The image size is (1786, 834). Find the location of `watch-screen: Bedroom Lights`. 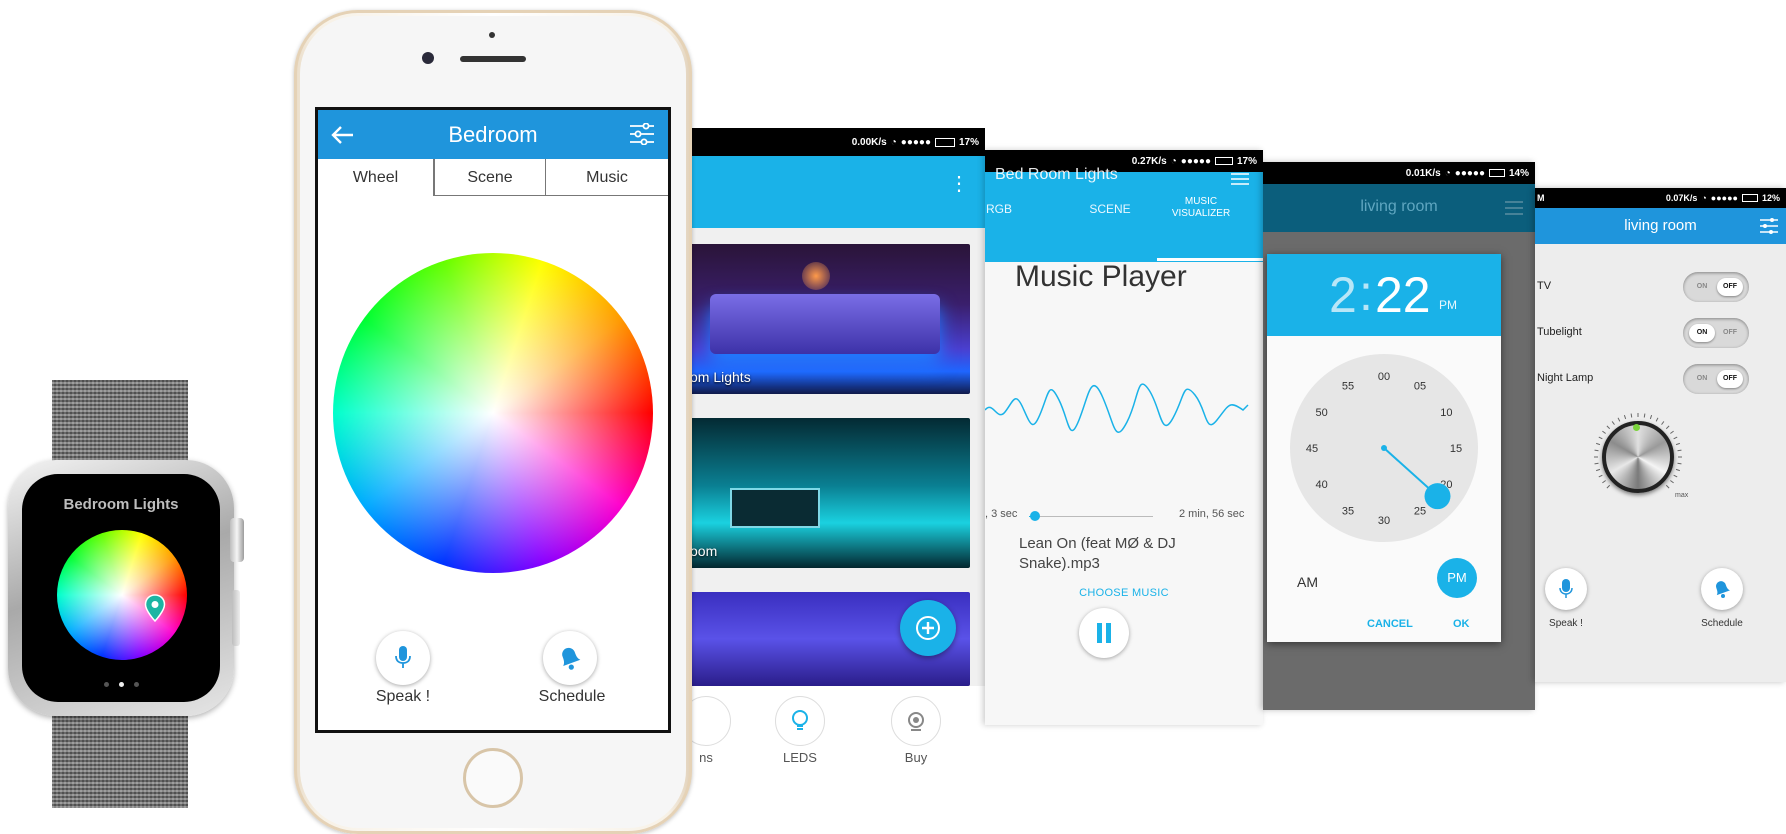

watch-screen: Bedroom Lights is located at coordinates (121, 588).